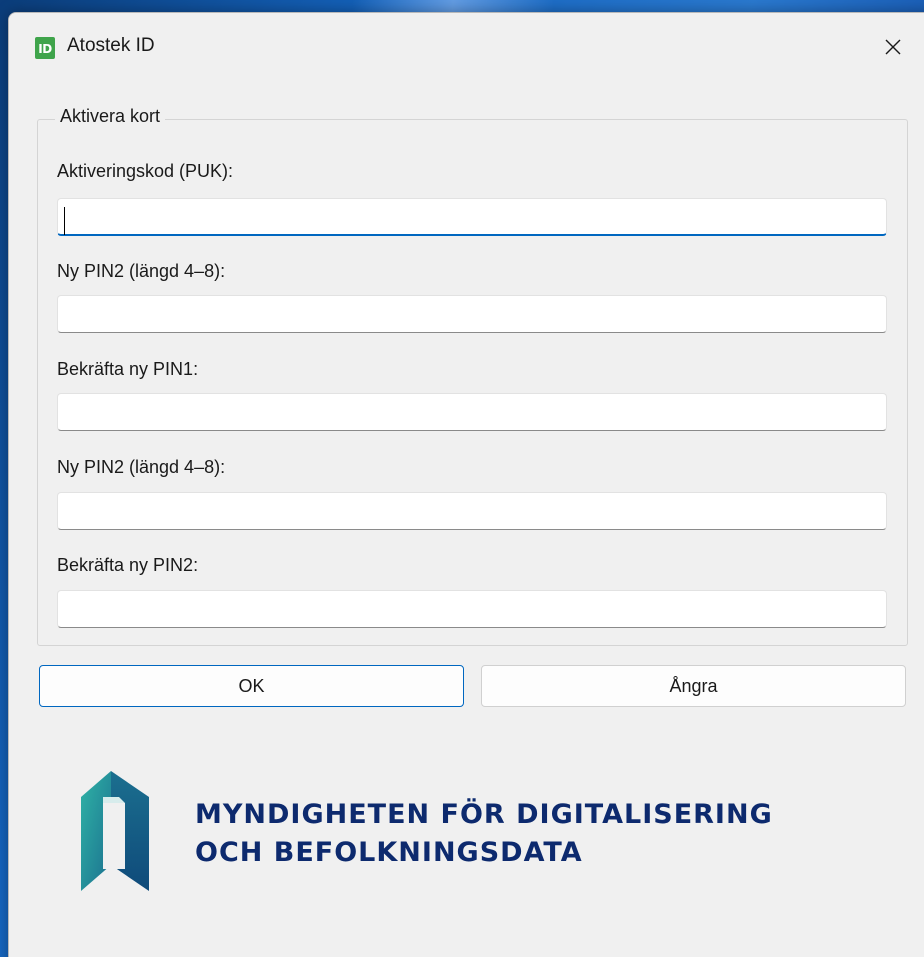 The width and height of the screenshot is (924, 957). I want to click on confirm-pin1-label: Bekräfta ny PIN1:, so click(128, 369).